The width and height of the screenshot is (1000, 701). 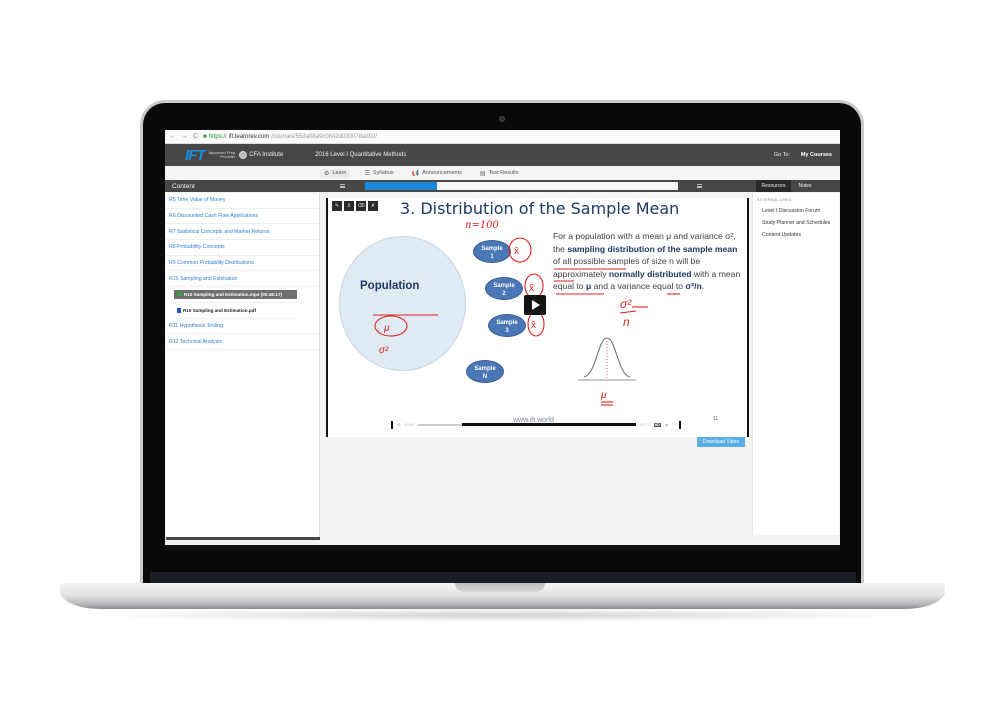 I want to click on seek-remaining, so click(x=548, y=424).